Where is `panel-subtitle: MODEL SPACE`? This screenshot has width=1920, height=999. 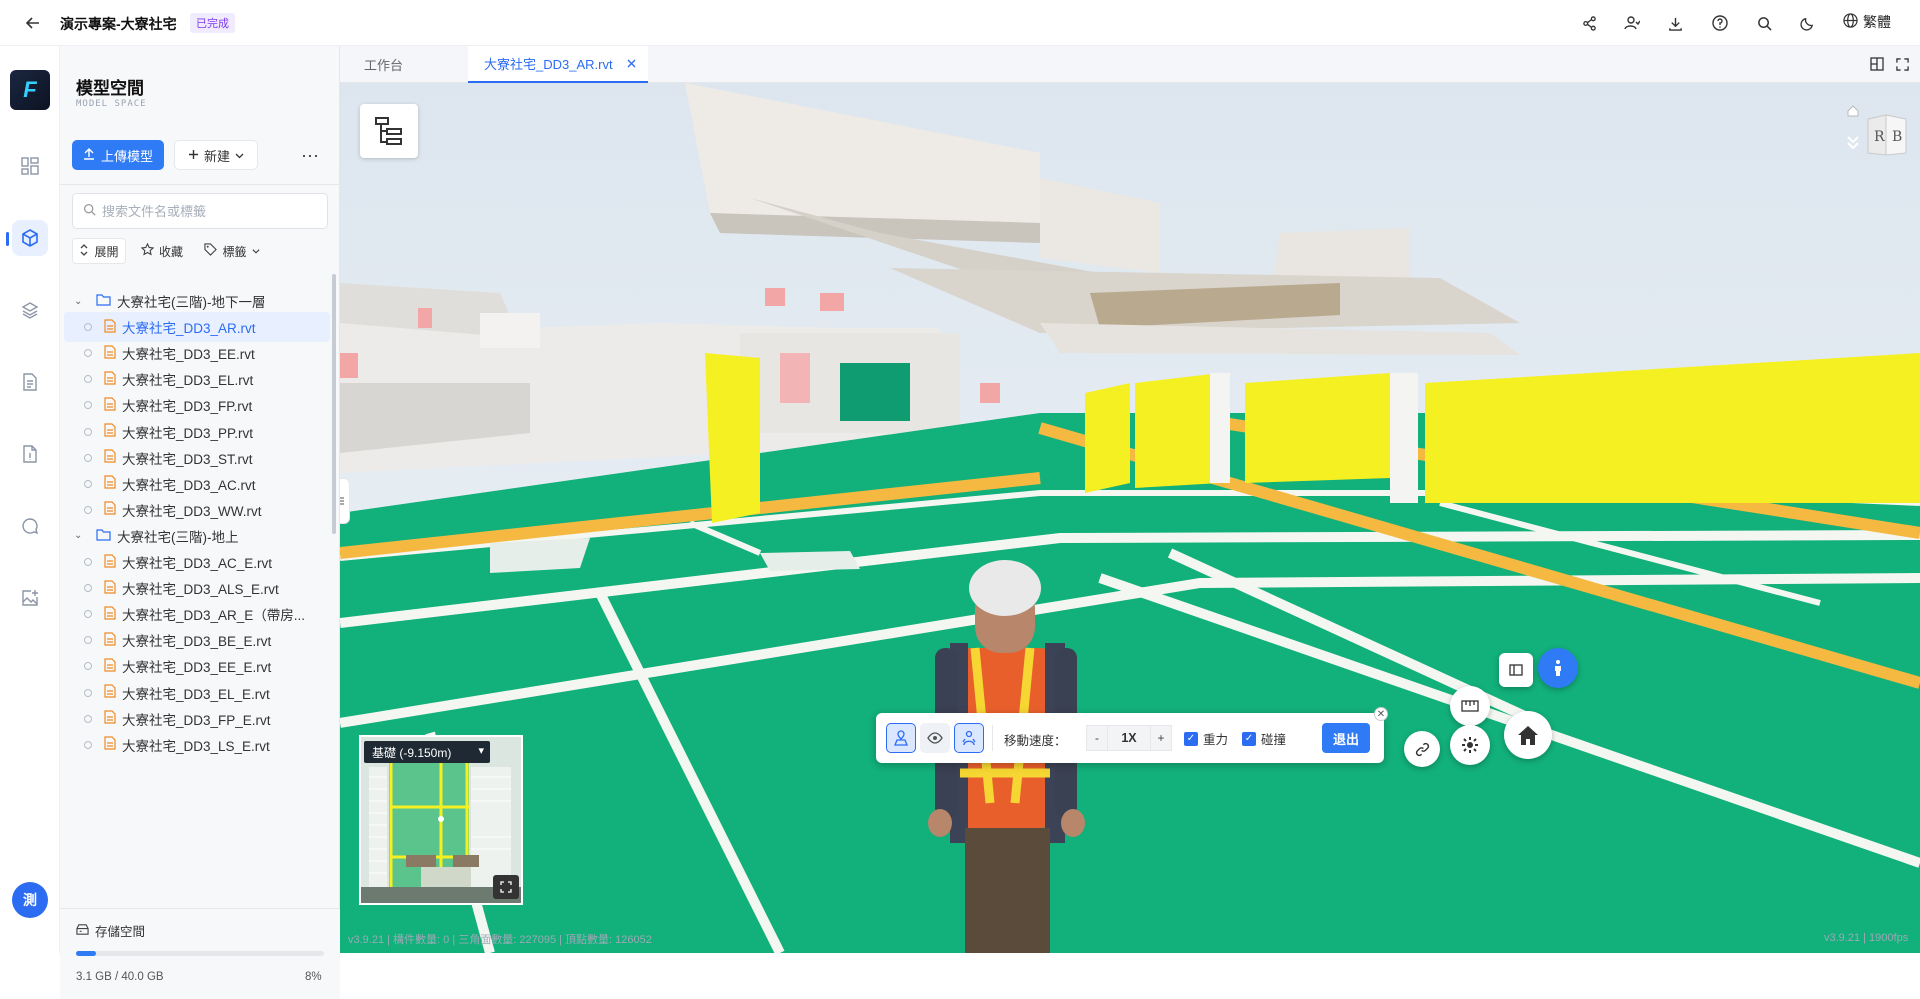
panel-subtitle: MODEL SPACE is located at coordinates (111, 104).